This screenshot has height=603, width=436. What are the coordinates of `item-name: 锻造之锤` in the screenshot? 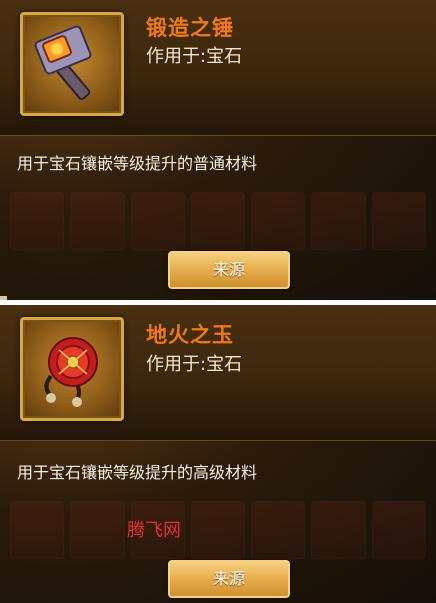 It's located at (190, 28).